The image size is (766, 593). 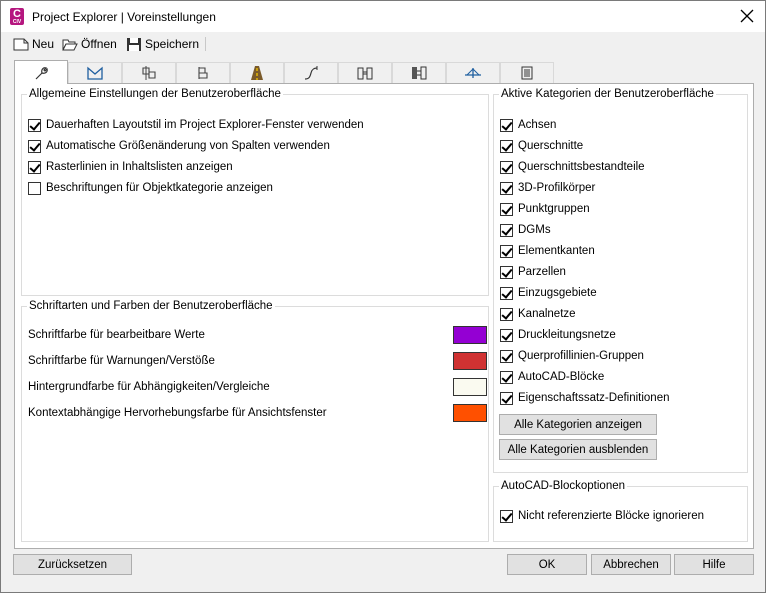 I want to click on option-label: Rasterlinien in Inhaltslisten anzeigen, so click(x=139, y=167).